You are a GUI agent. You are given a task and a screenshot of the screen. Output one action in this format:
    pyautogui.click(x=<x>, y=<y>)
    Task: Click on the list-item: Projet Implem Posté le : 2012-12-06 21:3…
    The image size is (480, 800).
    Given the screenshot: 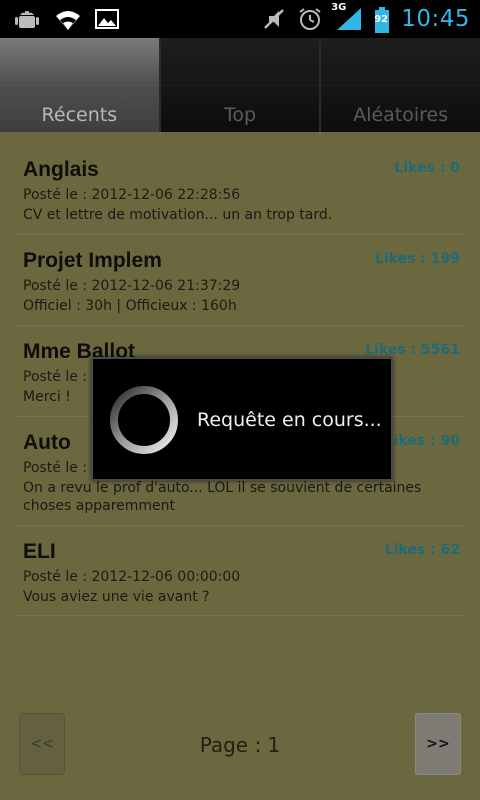 What is the action you would take?
    pyautogui.click(x=240, y=280)
    